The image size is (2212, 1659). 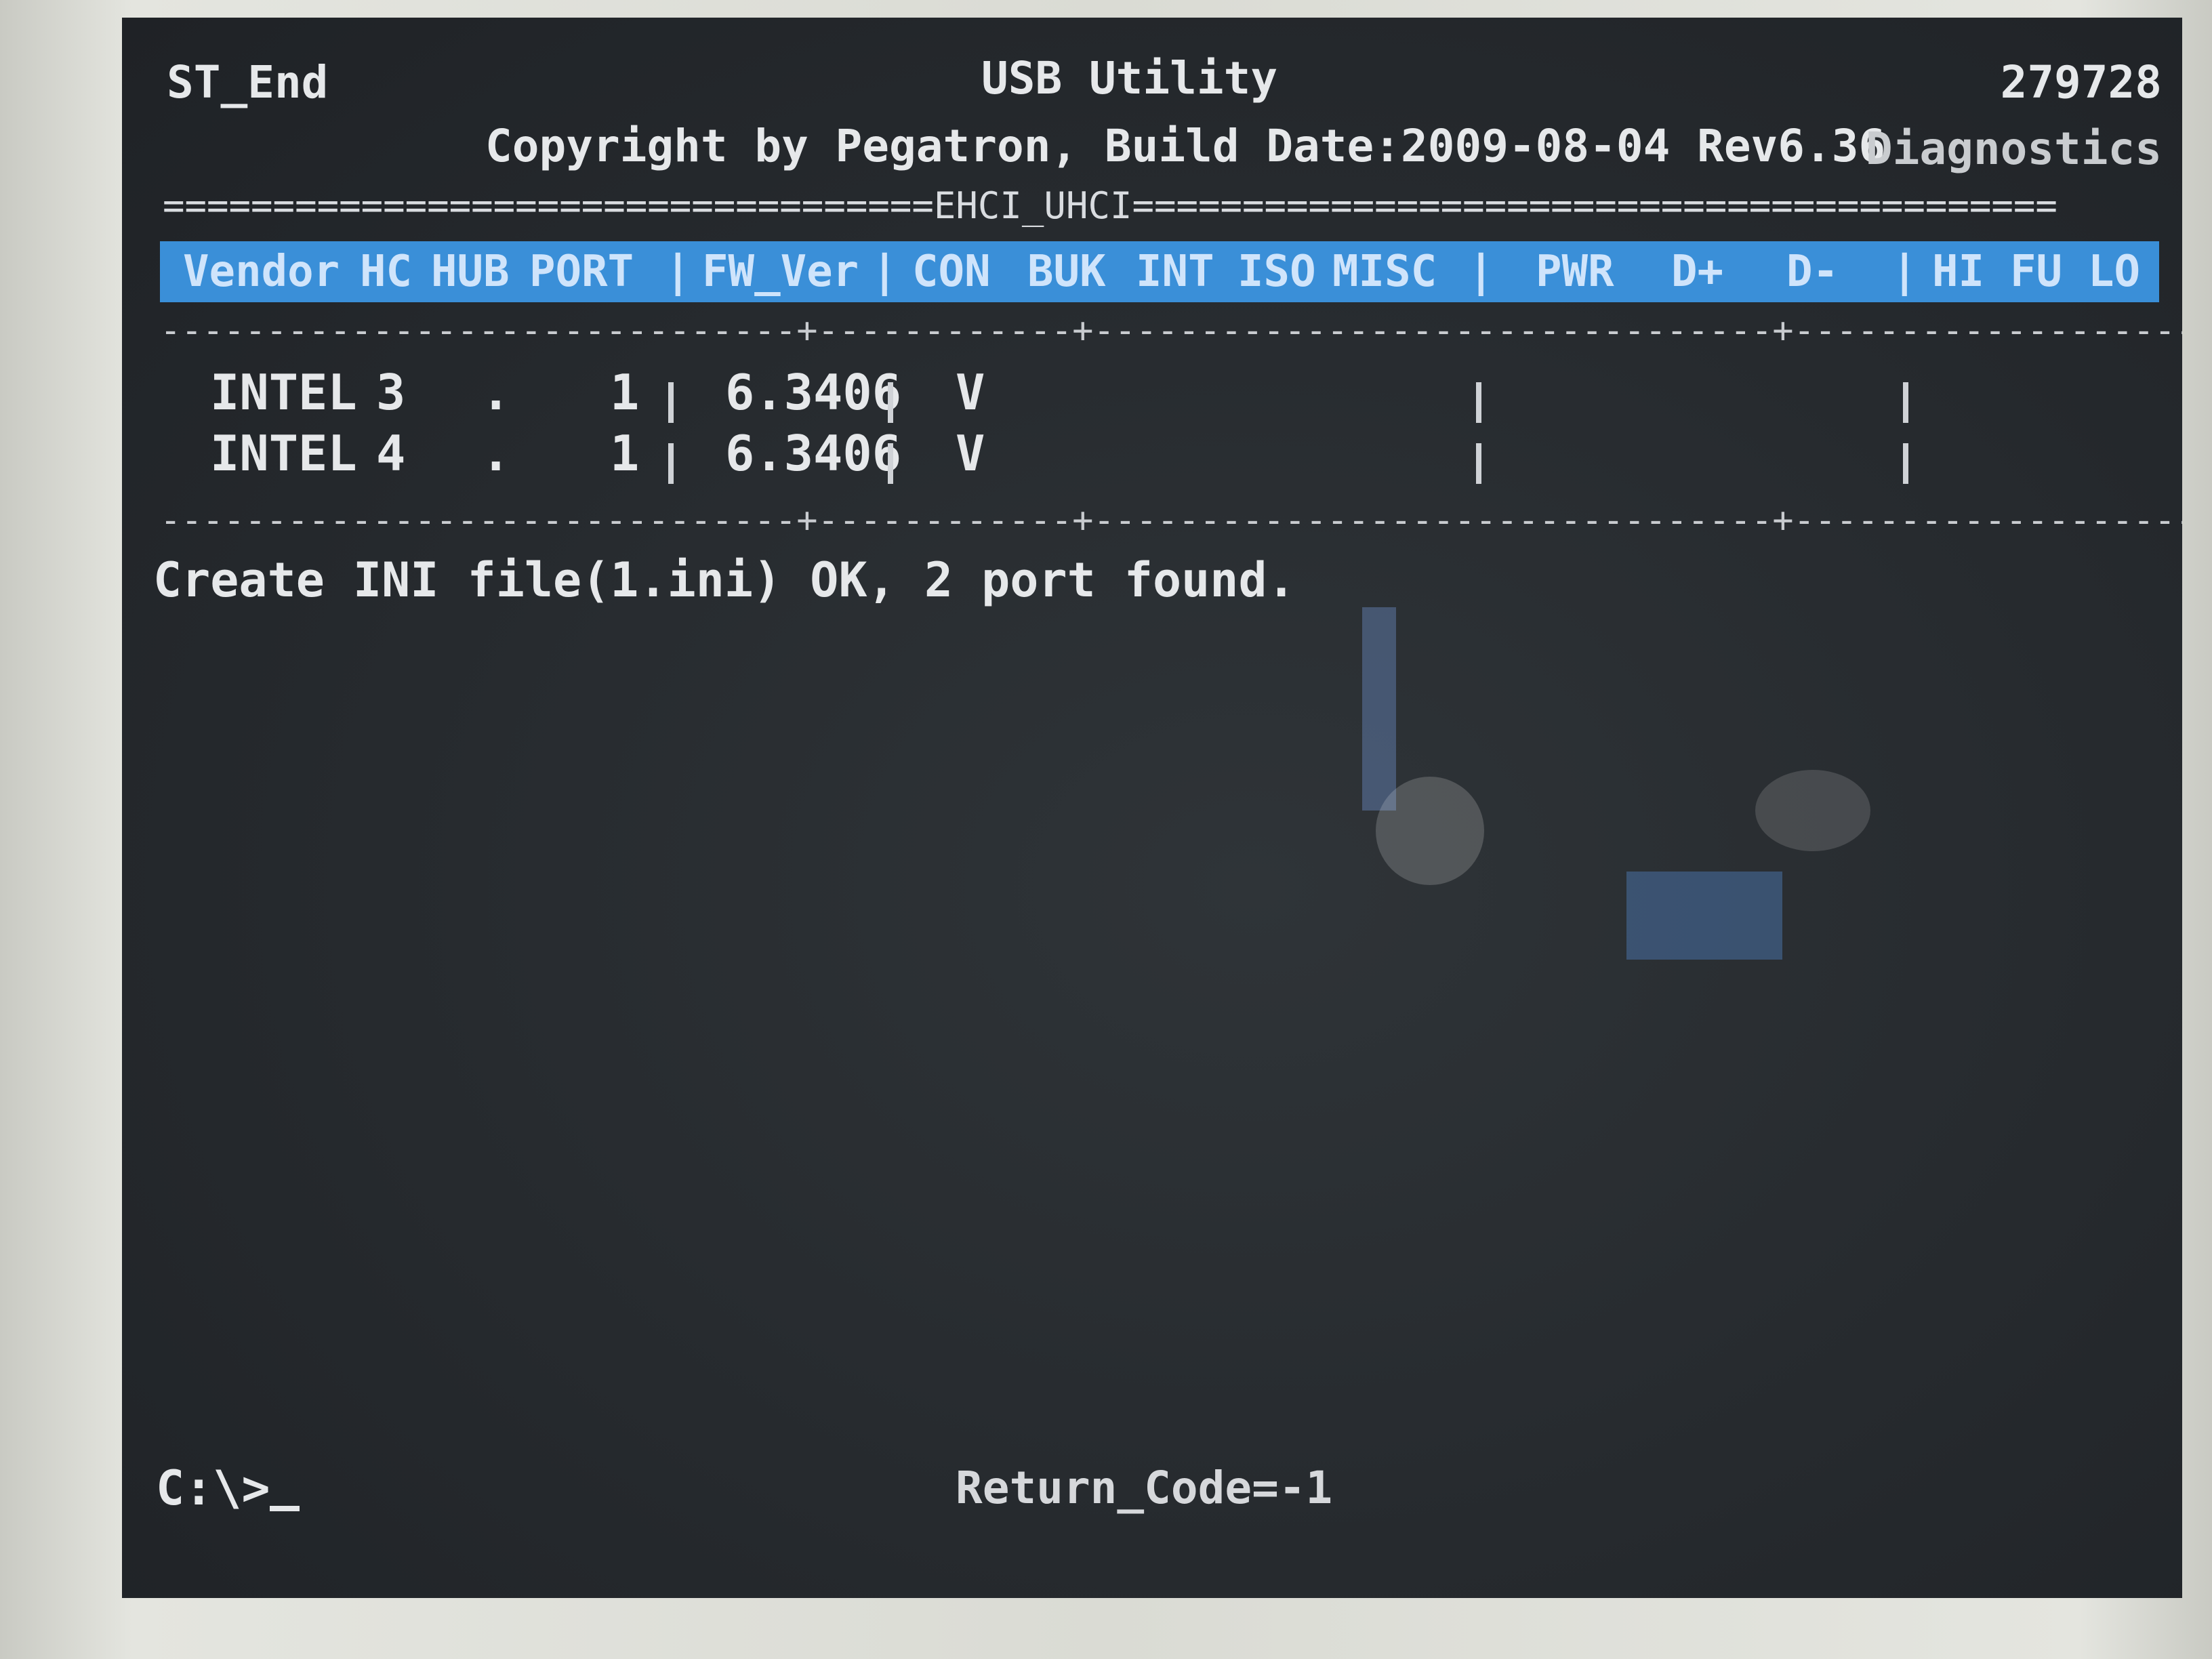 What do you see at coordinates (213, 1488) in the screenshot?
I see `command-prompt: C:\>` at bounding box center [213, 1488].